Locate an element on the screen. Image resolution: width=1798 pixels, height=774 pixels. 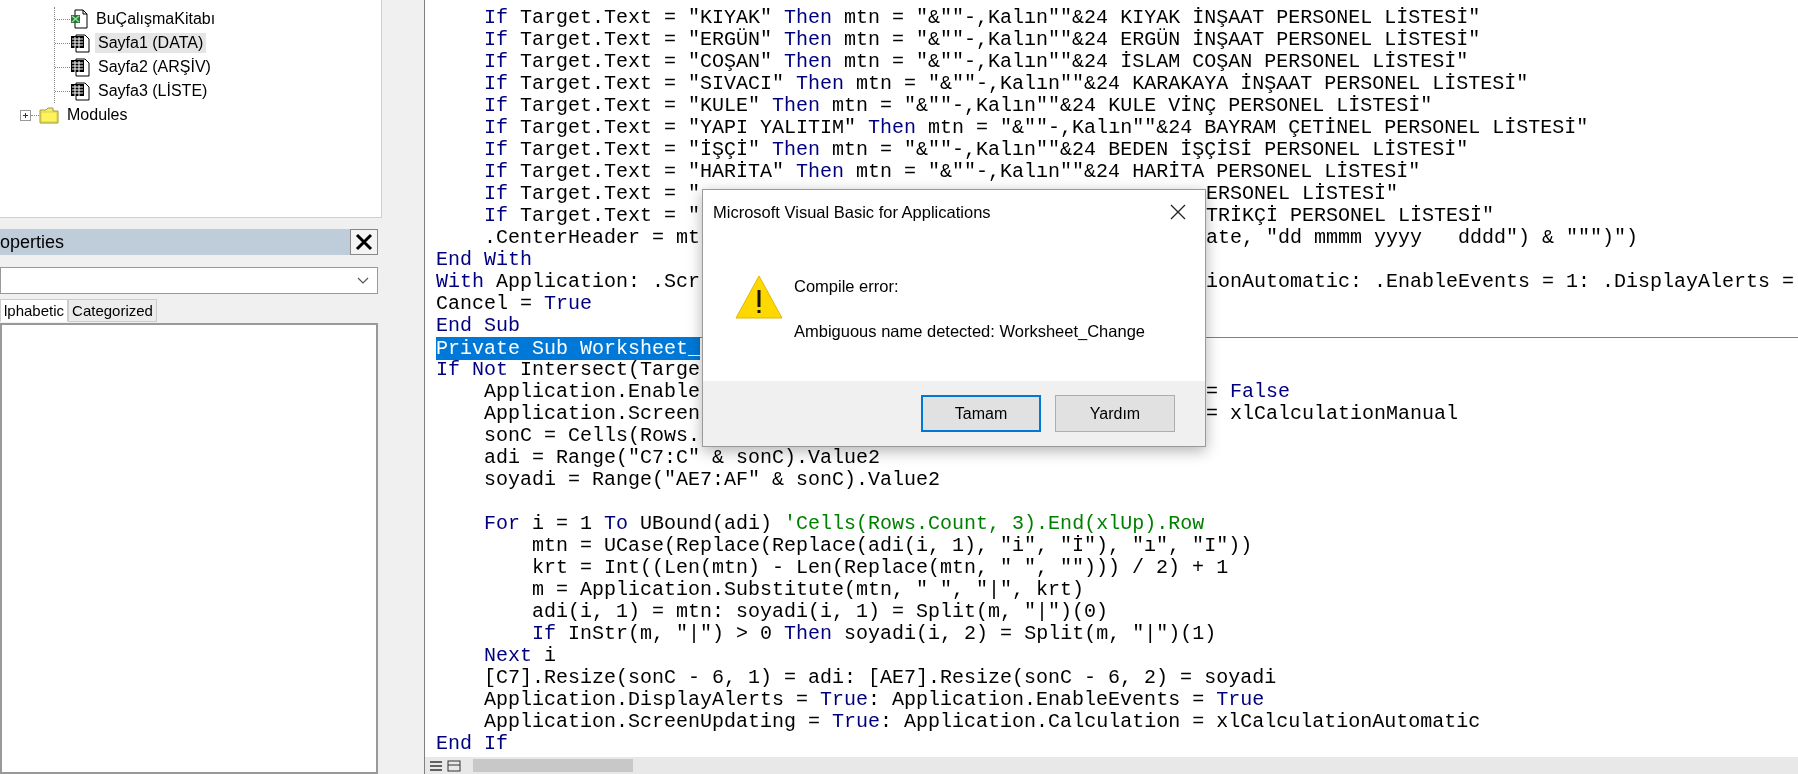
code-line: If Target.Text = "COŞAN" Then mtn = "&""-,Kalın""&24 İSLAM COŞAN PERSONEL LİSTESİ" is located at coordinates (976, 61).